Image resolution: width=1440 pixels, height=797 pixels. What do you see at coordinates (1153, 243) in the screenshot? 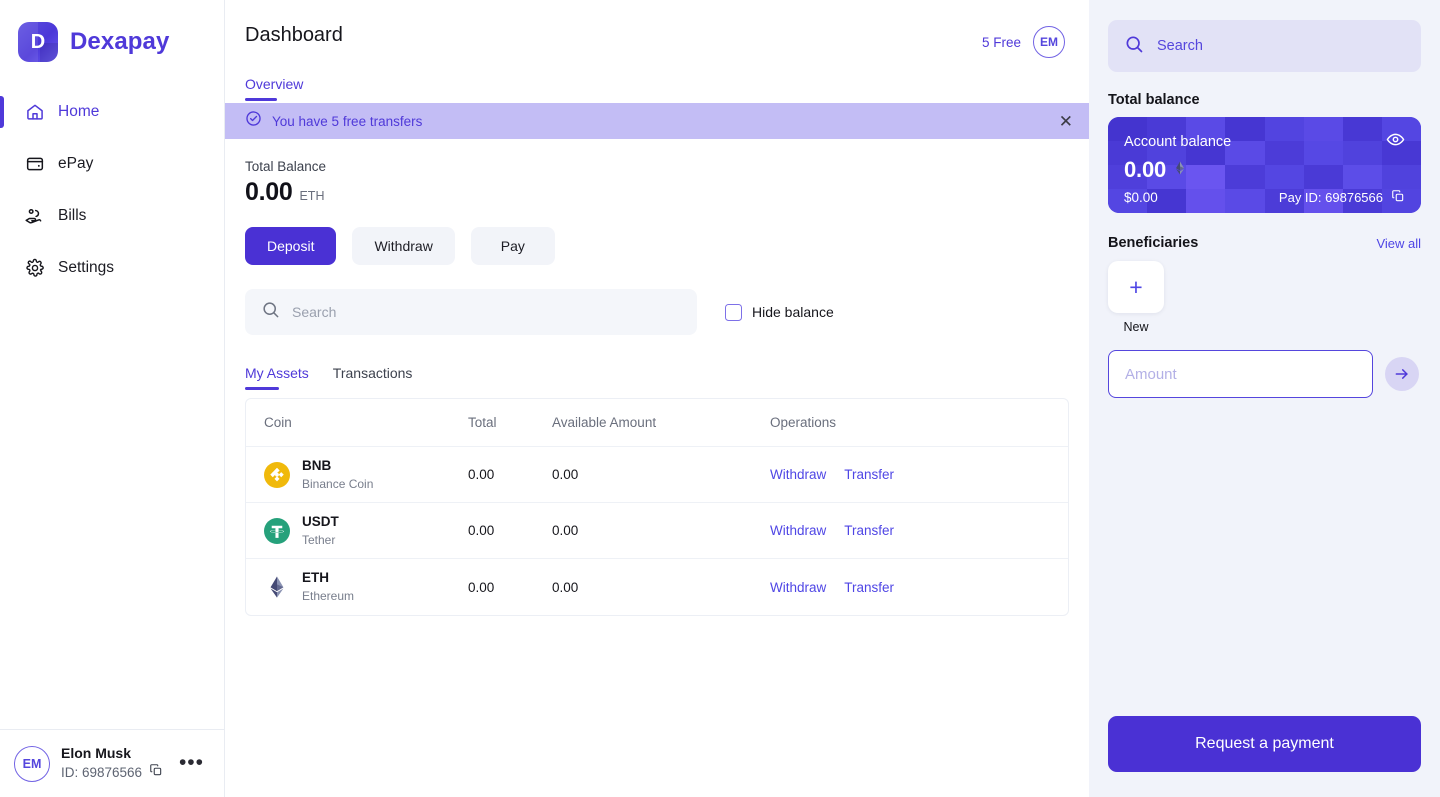
I see `beneficiaries-title: Beneficiaries` at bounding box center [1153, 243].